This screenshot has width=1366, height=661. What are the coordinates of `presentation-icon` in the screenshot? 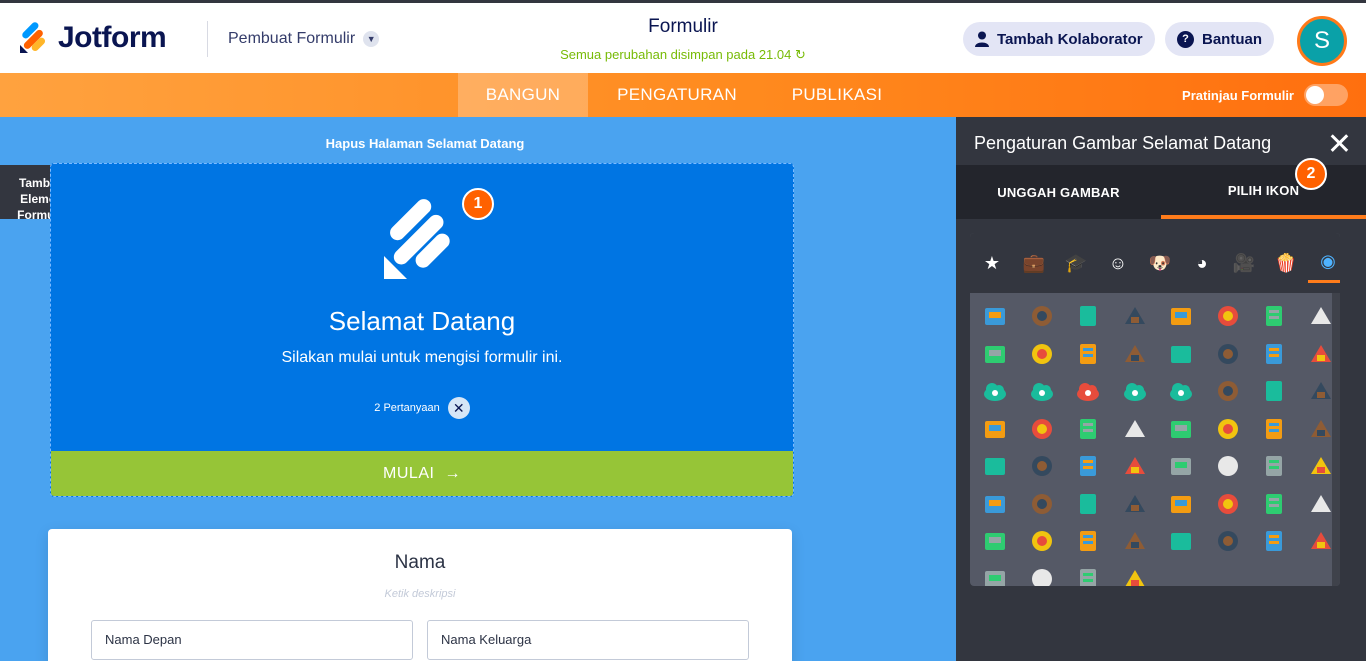 It's located at (1088, 316).